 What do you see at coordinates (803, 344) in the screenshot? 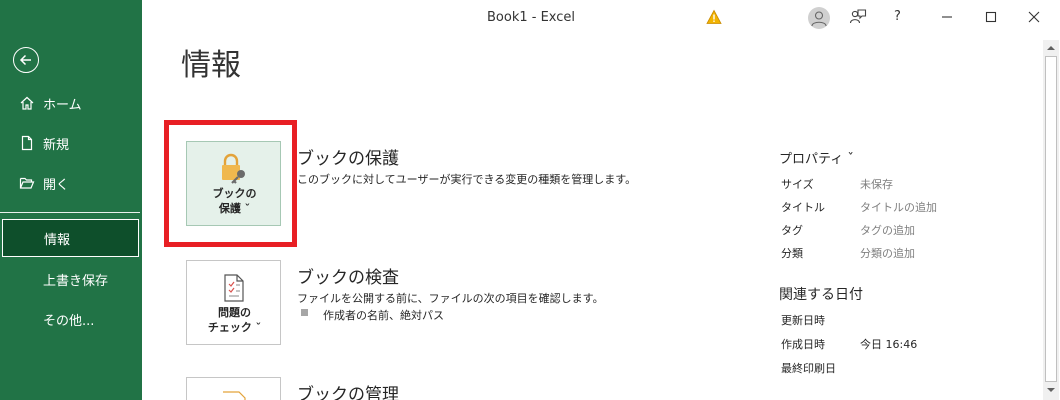
I see `date-label: 作成日時` at bounding box center [803, 344].